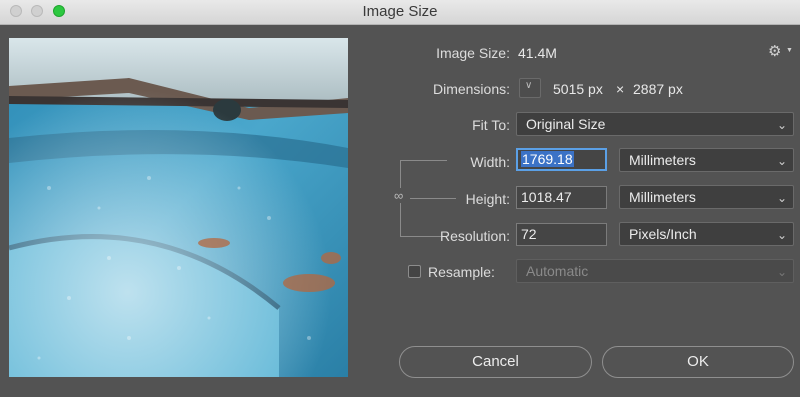 This screenshot has height=397, width=800. I want to click on dimensions-units-dropdown: ∨, so click(530, 88).